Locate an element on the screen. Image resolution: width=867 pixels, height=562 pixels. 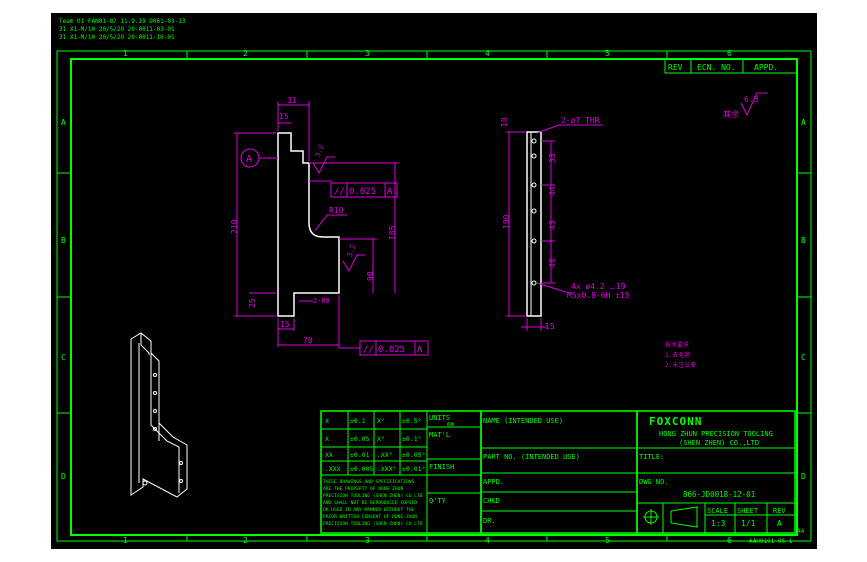
dim-offset: 15 is located at coordinates (284, 116).